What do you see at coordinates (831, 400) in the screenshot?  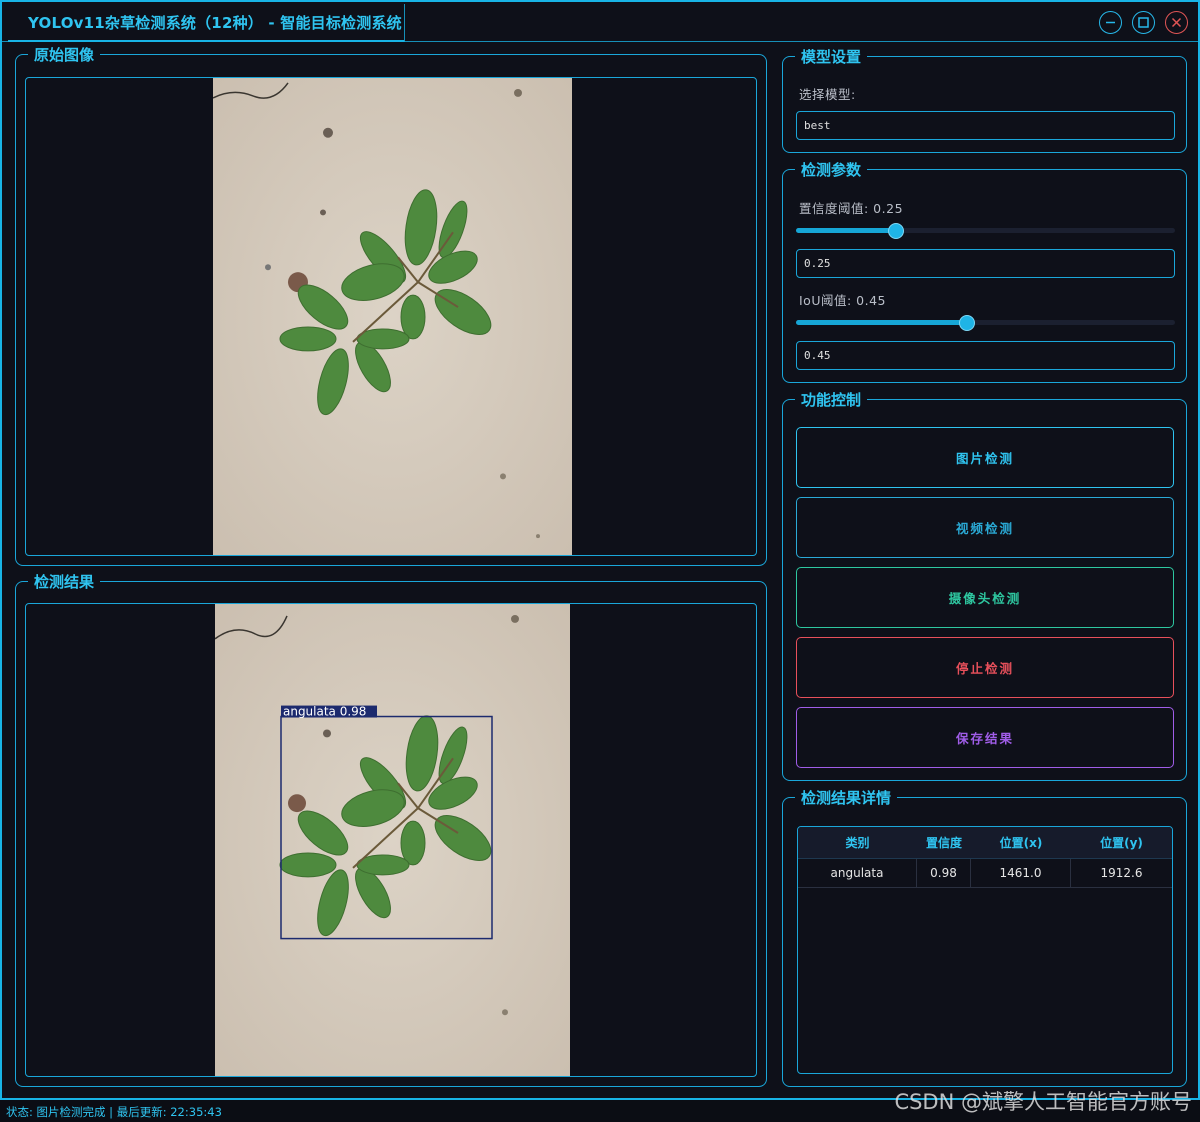 I see `function-control-title: 功能控制` at bounding box center [831, 400].